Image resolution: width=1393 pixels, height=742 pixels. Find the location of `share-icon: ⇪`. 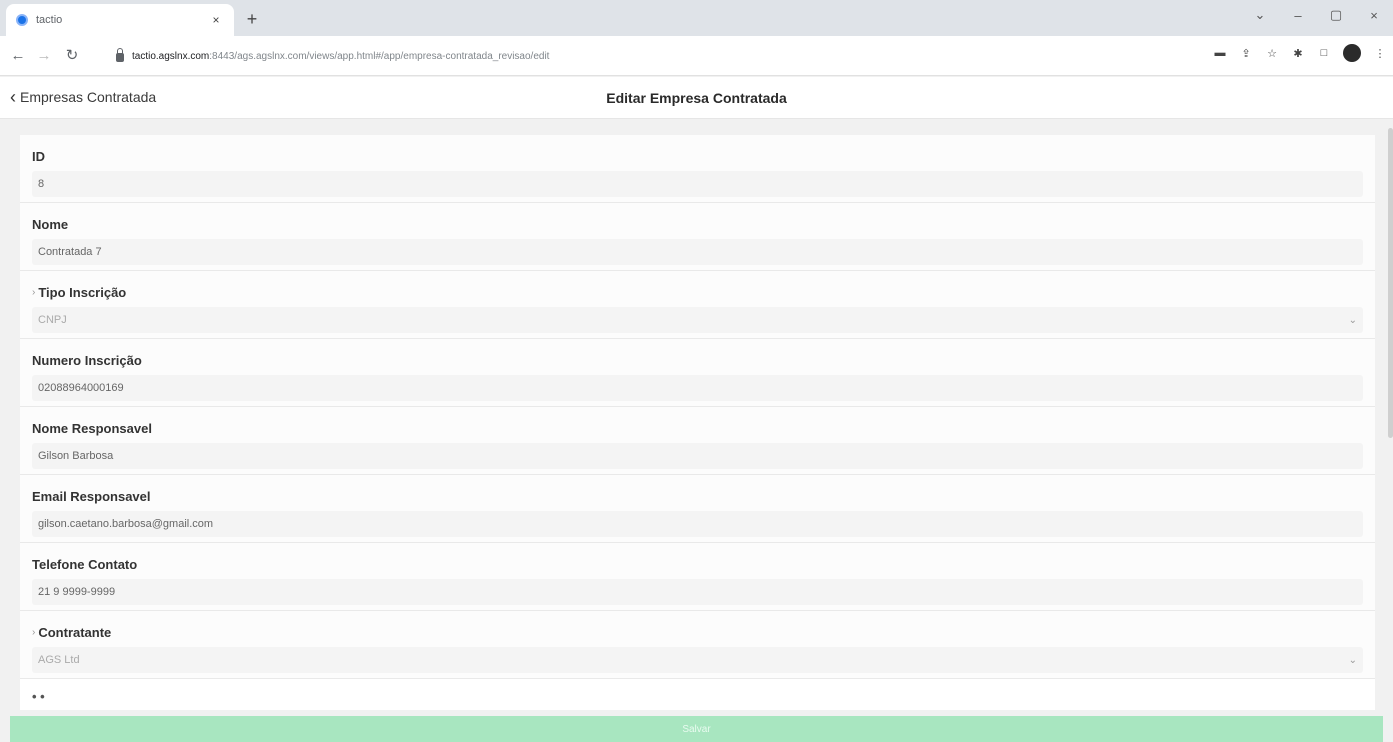

share-icon: ⇪ is located at coordinates (1246, 53).